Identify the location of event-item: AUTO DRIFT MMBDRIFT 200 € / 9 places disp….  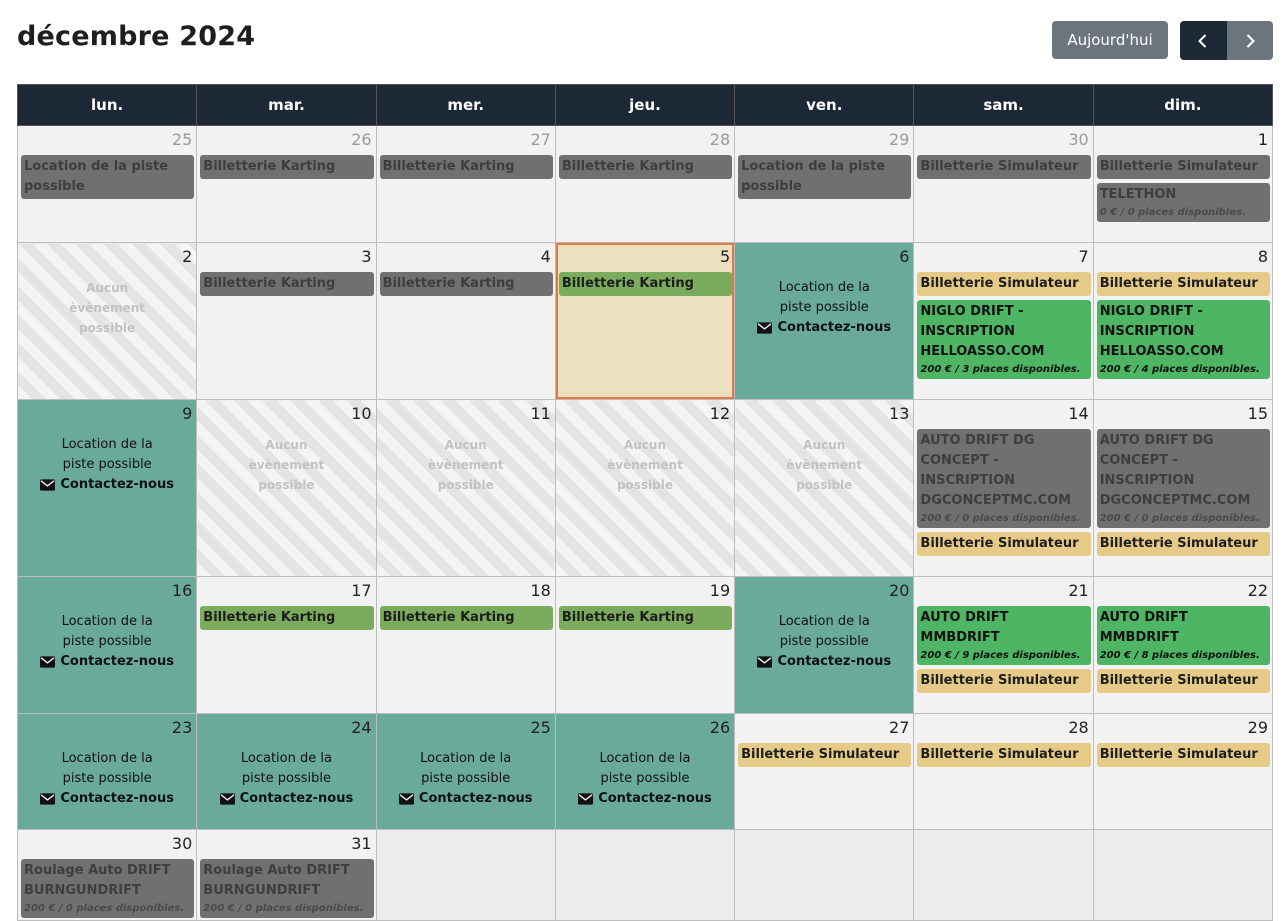
(1004, 635).